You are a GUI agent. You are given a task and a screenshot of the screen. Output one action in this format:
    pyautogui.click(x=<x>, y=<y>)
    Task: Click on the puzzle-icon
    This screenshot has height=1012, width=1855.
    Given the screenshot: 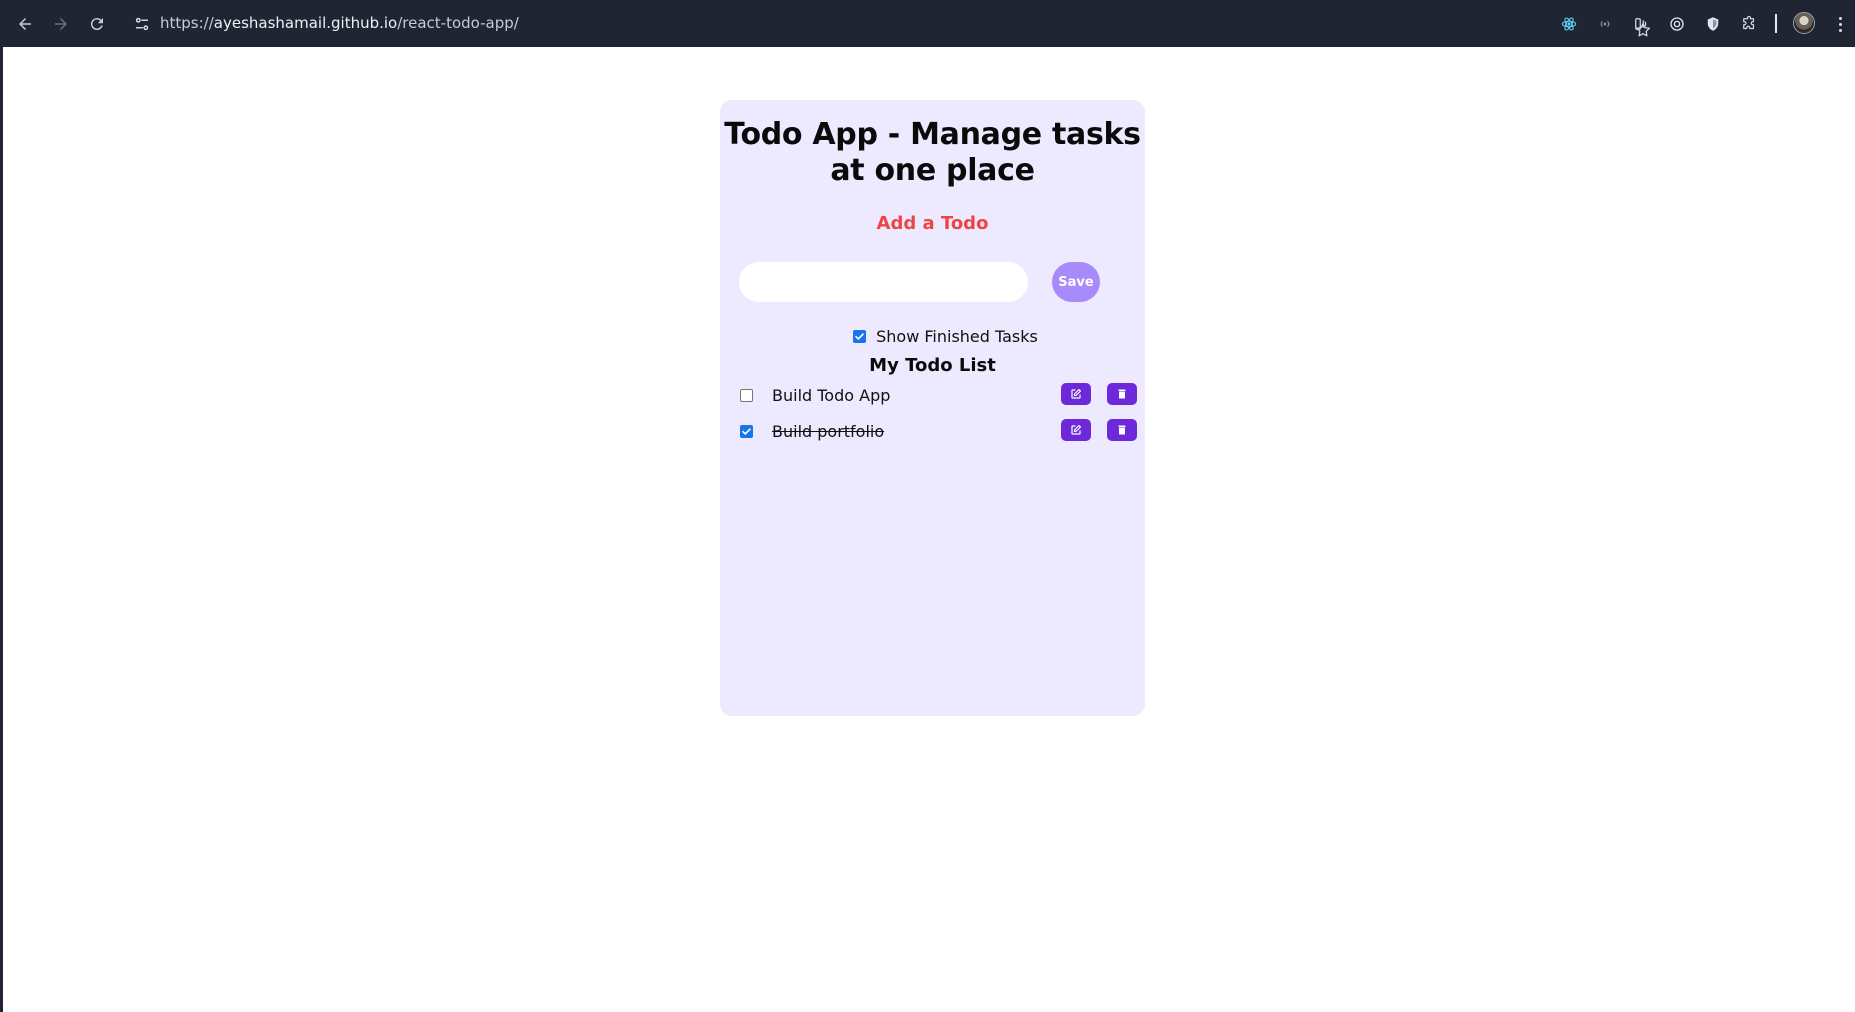 What is the action you would take?
    pyautogui.click(x=1749, y=24)
    